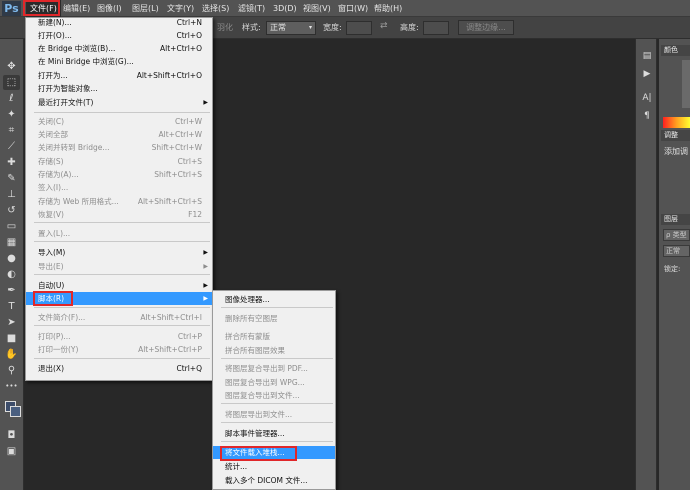 This screenshot has width=690, height=490. Describe the element at coordinates (119, 252) in the screenshot. I see `file-menu-item: 导入(M) ▶` at that location.